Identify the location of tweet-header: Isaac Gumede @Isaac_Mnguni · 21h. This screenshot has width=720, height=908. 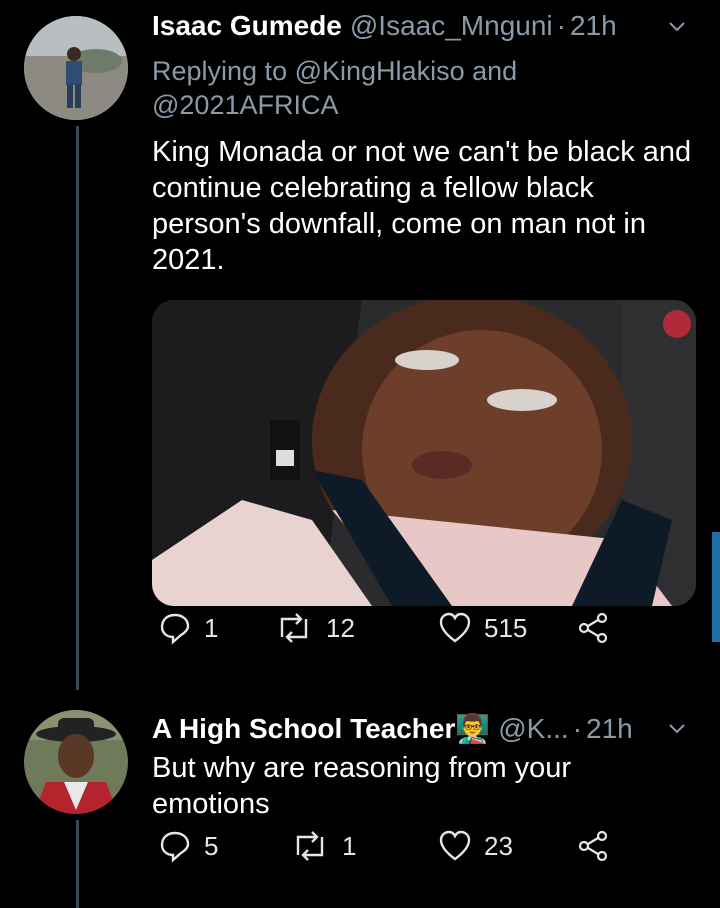
(384, 26).